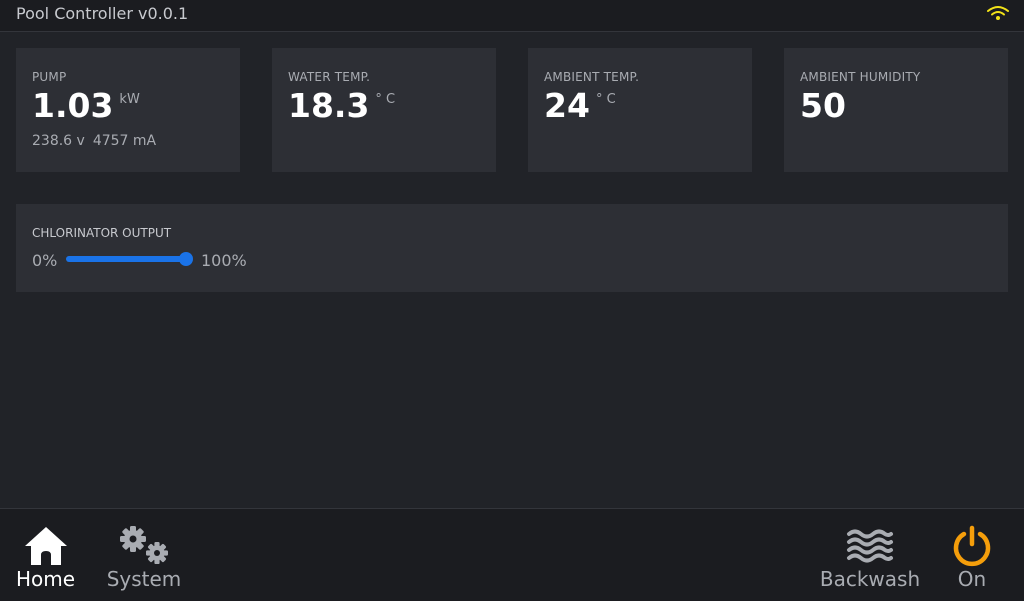 The image size is (1024, 601). Describe the element at coordinates (124, 141) in the screenshot. I see `pump-current: 4757 mA` at that location.